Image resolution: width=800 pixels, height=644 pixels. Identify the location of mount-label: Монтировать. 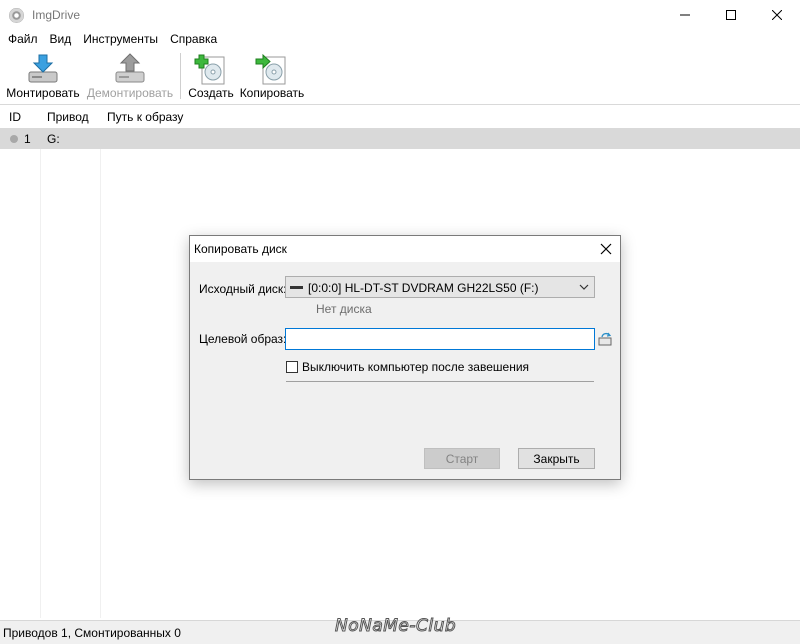
(43, 93).